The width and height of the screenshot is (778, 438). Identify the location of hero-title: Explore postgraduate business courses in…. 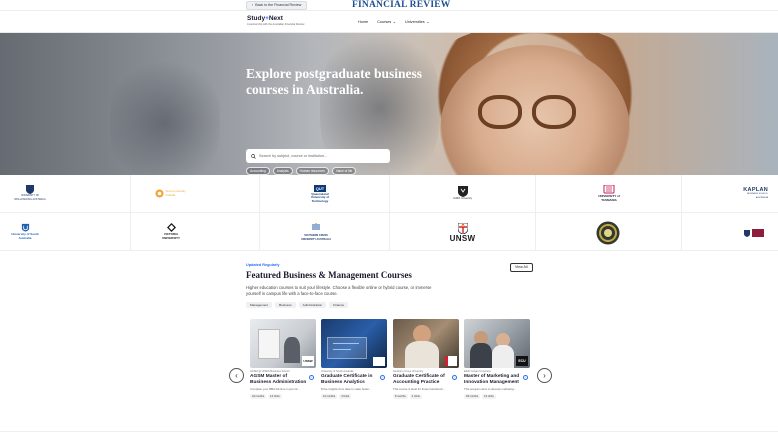
(334, 81).